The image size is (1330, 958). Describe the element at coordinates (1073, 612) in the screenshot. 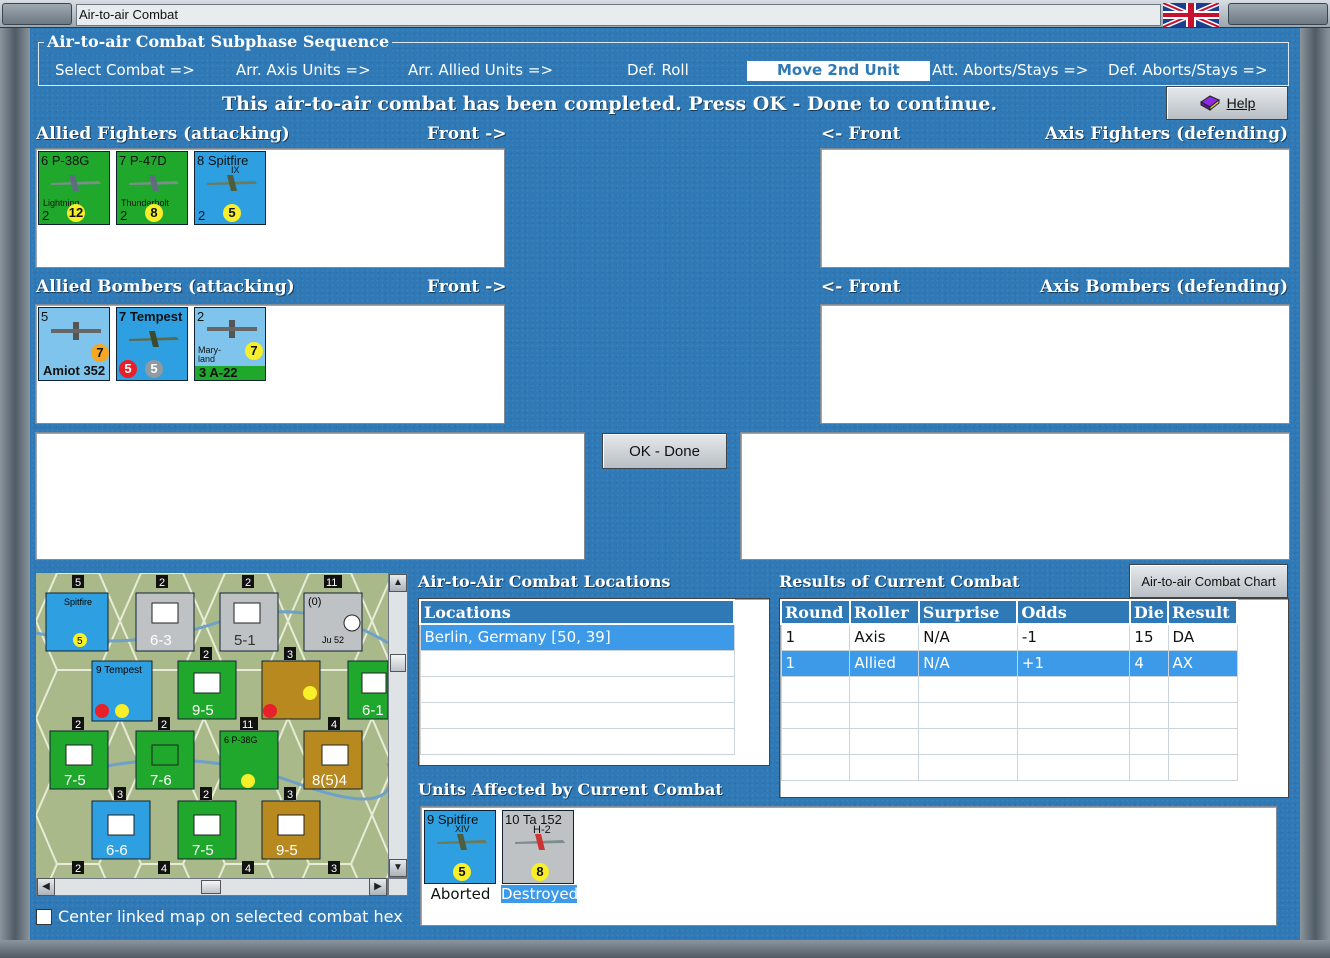

I see `col-odds: Odds` at that location.